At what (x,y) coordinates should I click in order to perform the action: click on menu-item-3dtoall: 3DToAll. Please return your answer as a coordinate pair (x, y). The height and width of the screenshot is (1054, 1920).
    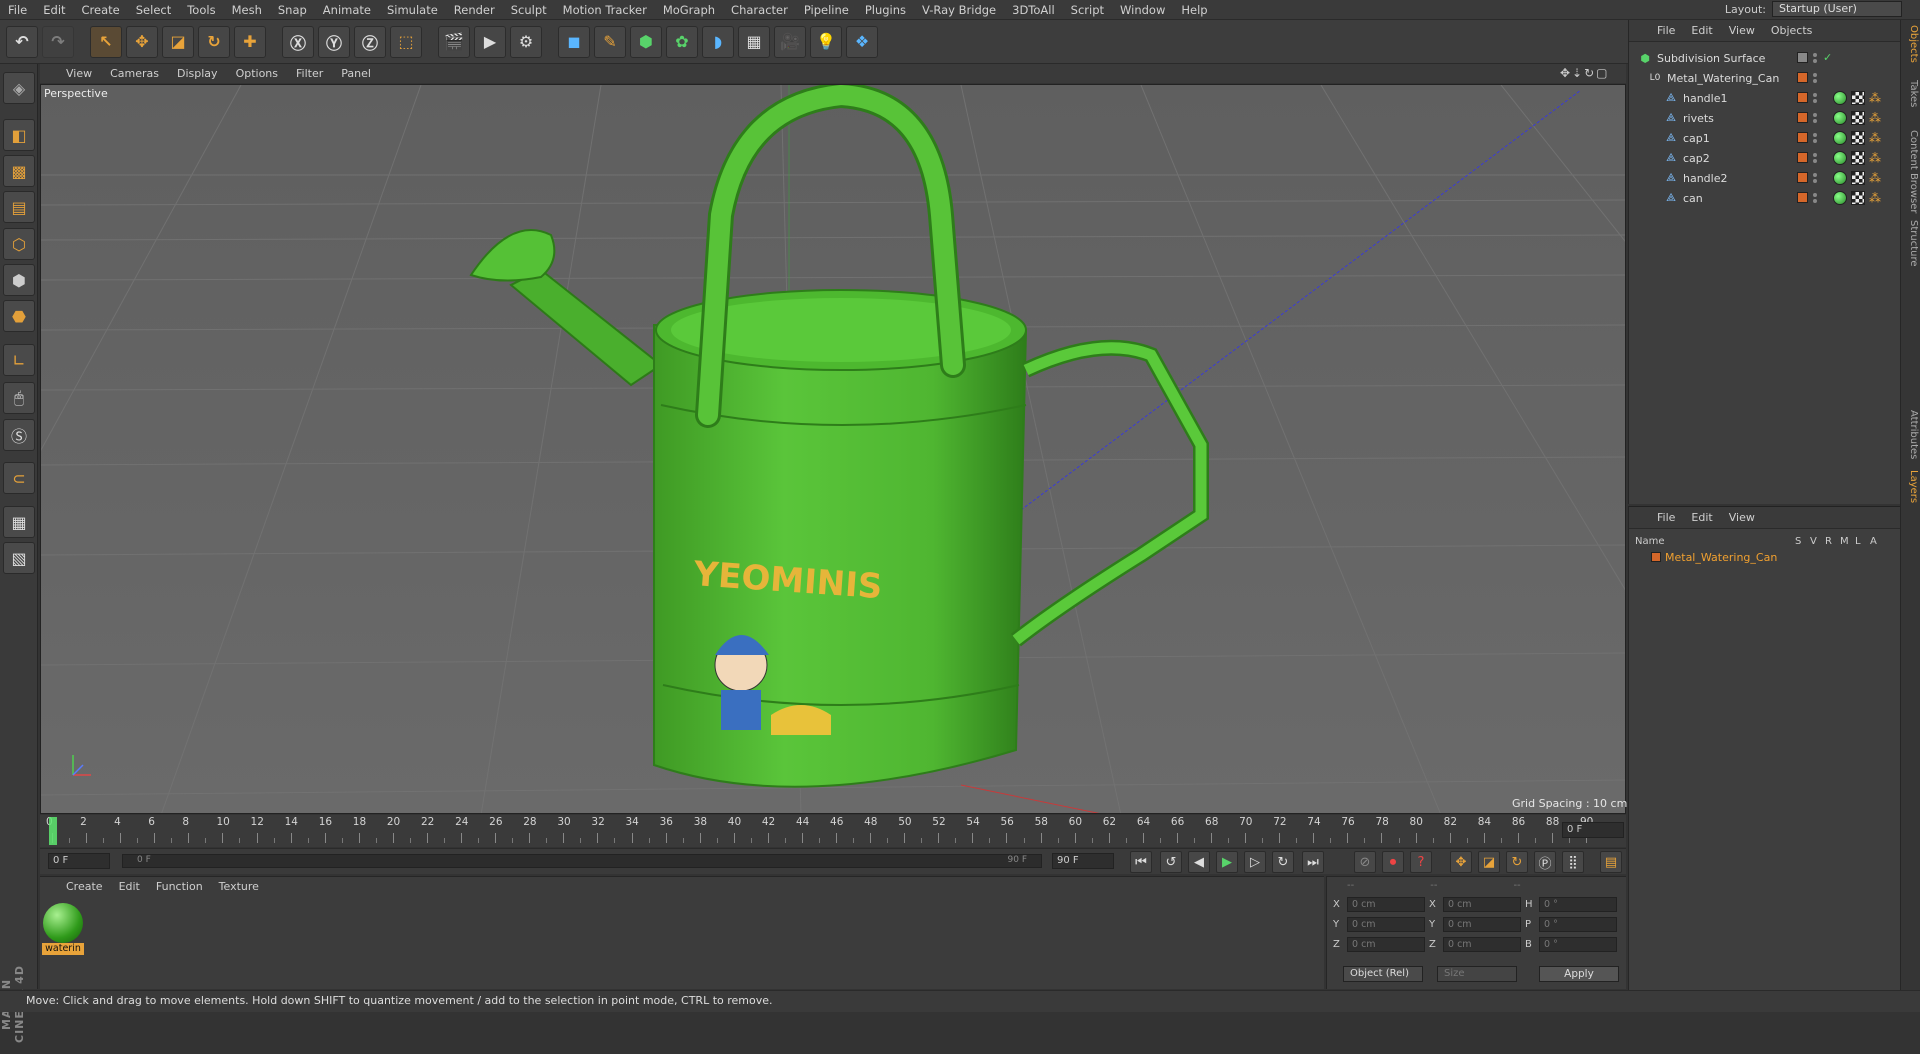
    Looking at the image, I should click on (1033, 10).